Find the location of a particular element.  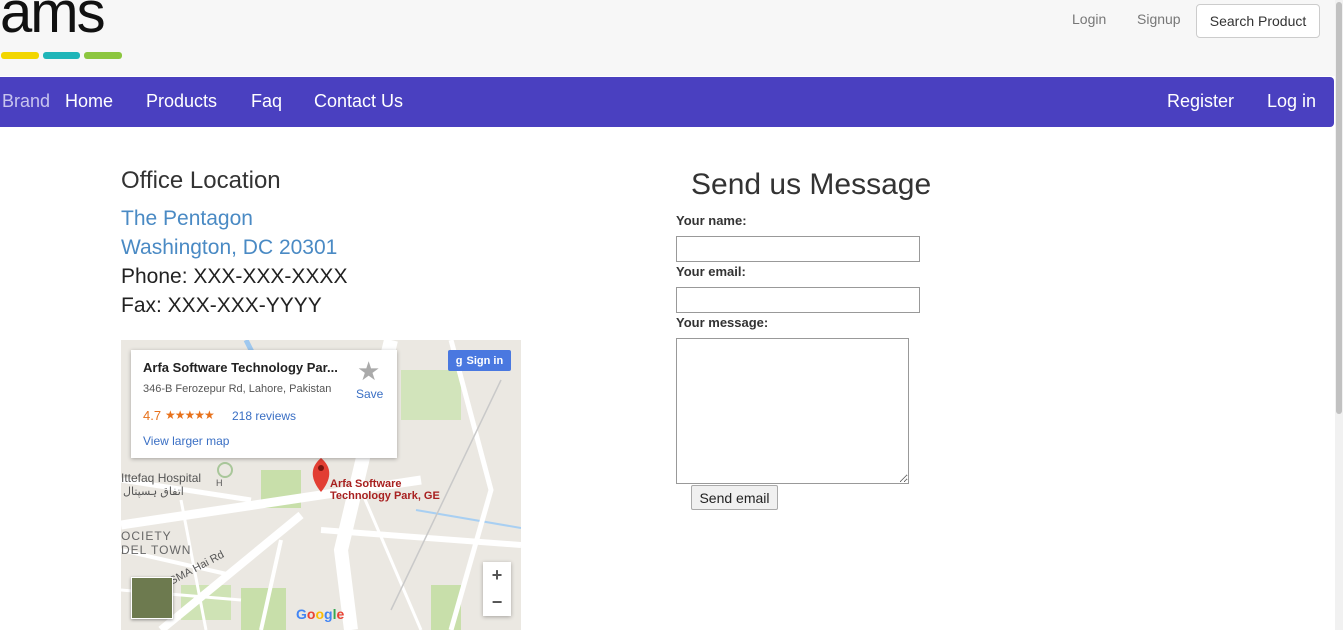

email-label: Your email: is located at coordinates (711, 271).